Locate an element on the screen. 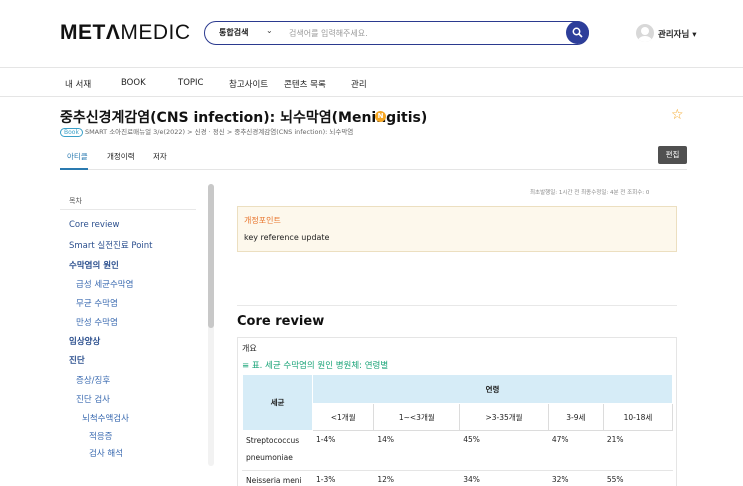 The width and height of the screenshot is (743, 486). revision-heading: 개정포인트 is located at coordinates (262, 220).